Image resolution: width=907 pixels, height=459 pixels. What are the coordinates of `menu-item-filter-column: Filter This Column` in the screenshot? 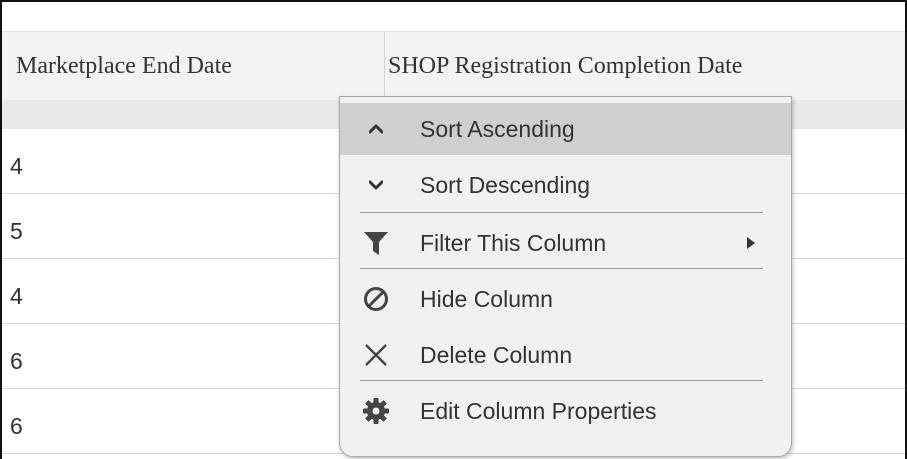 It's located at (565, 243).